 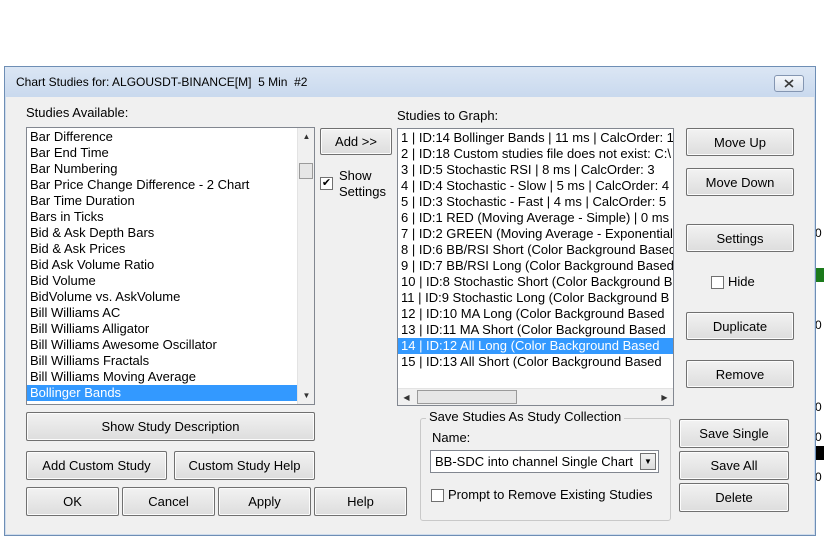 What do you see at coordinates (162, 137) in the screenshot?
I see `study-available-item: Bar Difference` at bounding box center [162, 137].